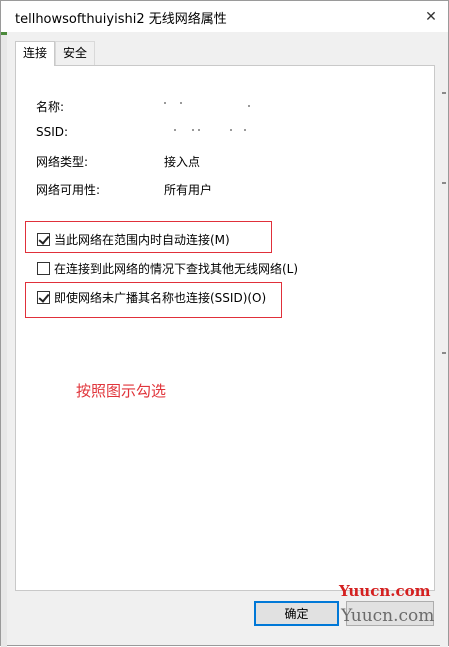 This screenshot has width=449, height=647. I want to click on background-window-right-edge, so click(444, 339).